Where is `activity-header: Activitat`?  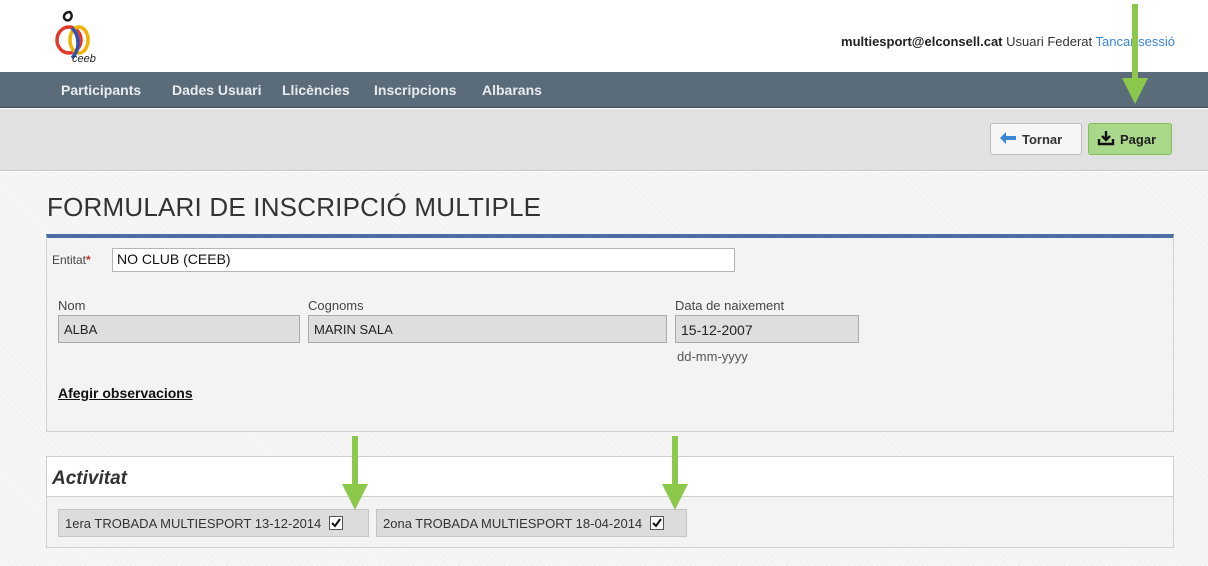 activity-header: Activitat is located at coordinates (610, 477).